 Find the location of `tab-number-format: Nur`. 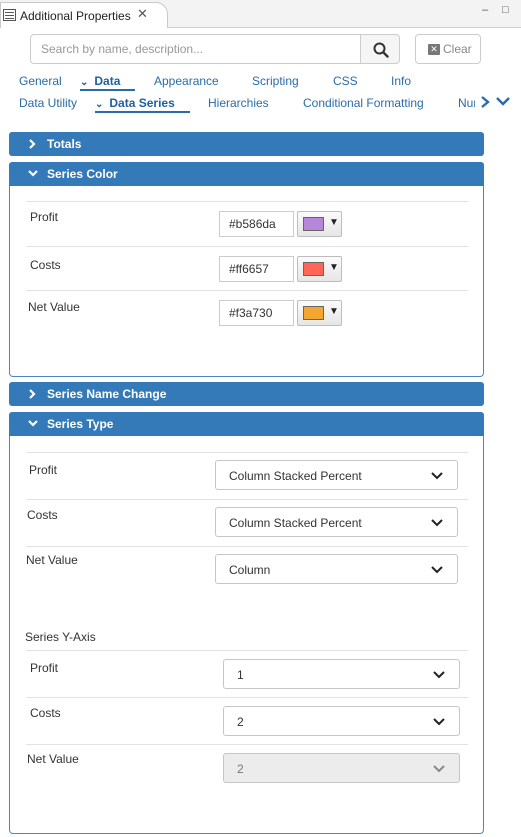

tab-number-format: Nur is located at coordinates (466, 103).